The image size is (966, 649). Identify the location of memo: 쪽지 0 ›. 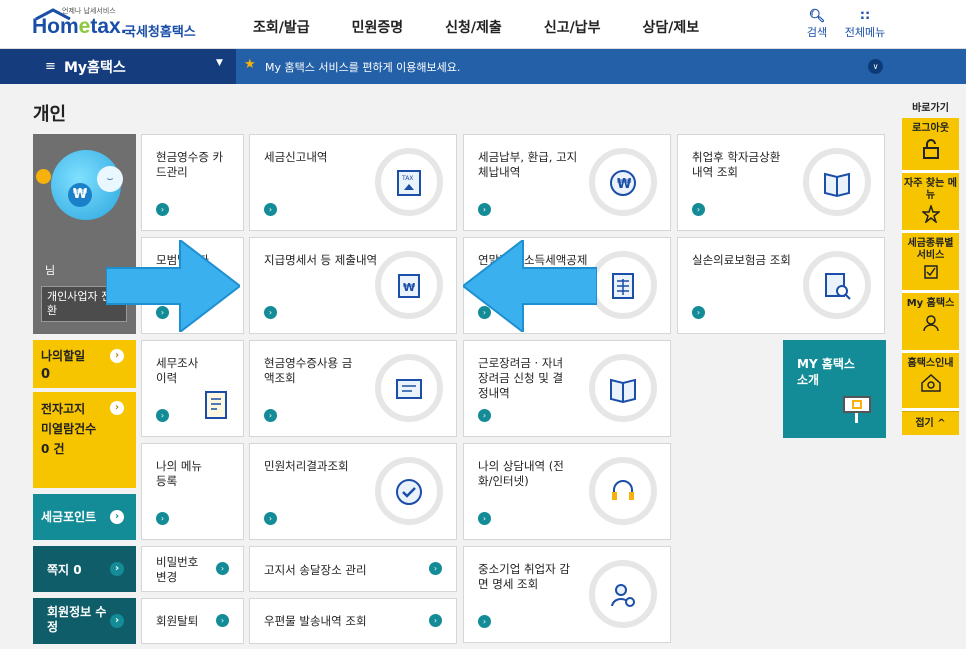
(84, 569).